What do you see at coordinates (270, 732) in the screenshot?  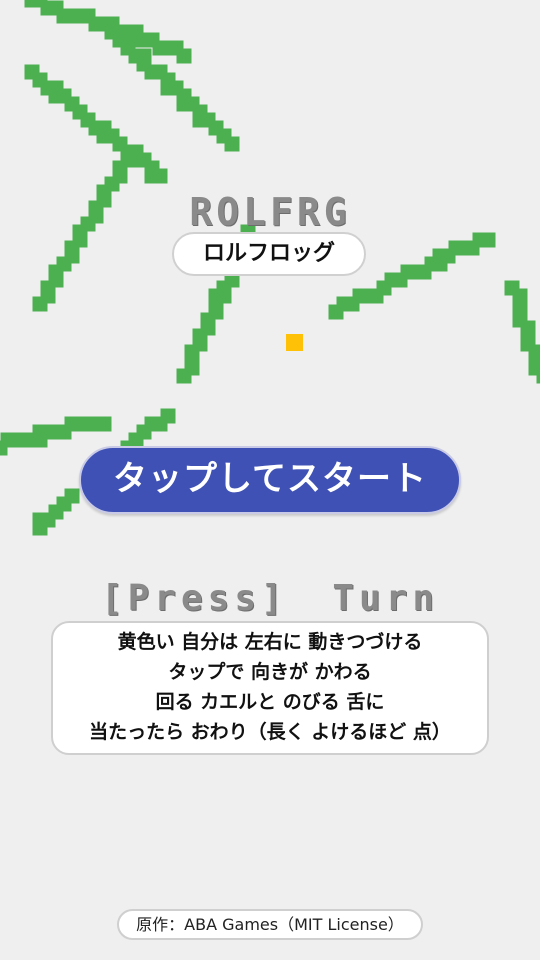 I see `instruction-line-4: 当たったら おわり（長く よけるほど 点）` at bounding box center [270, 732].